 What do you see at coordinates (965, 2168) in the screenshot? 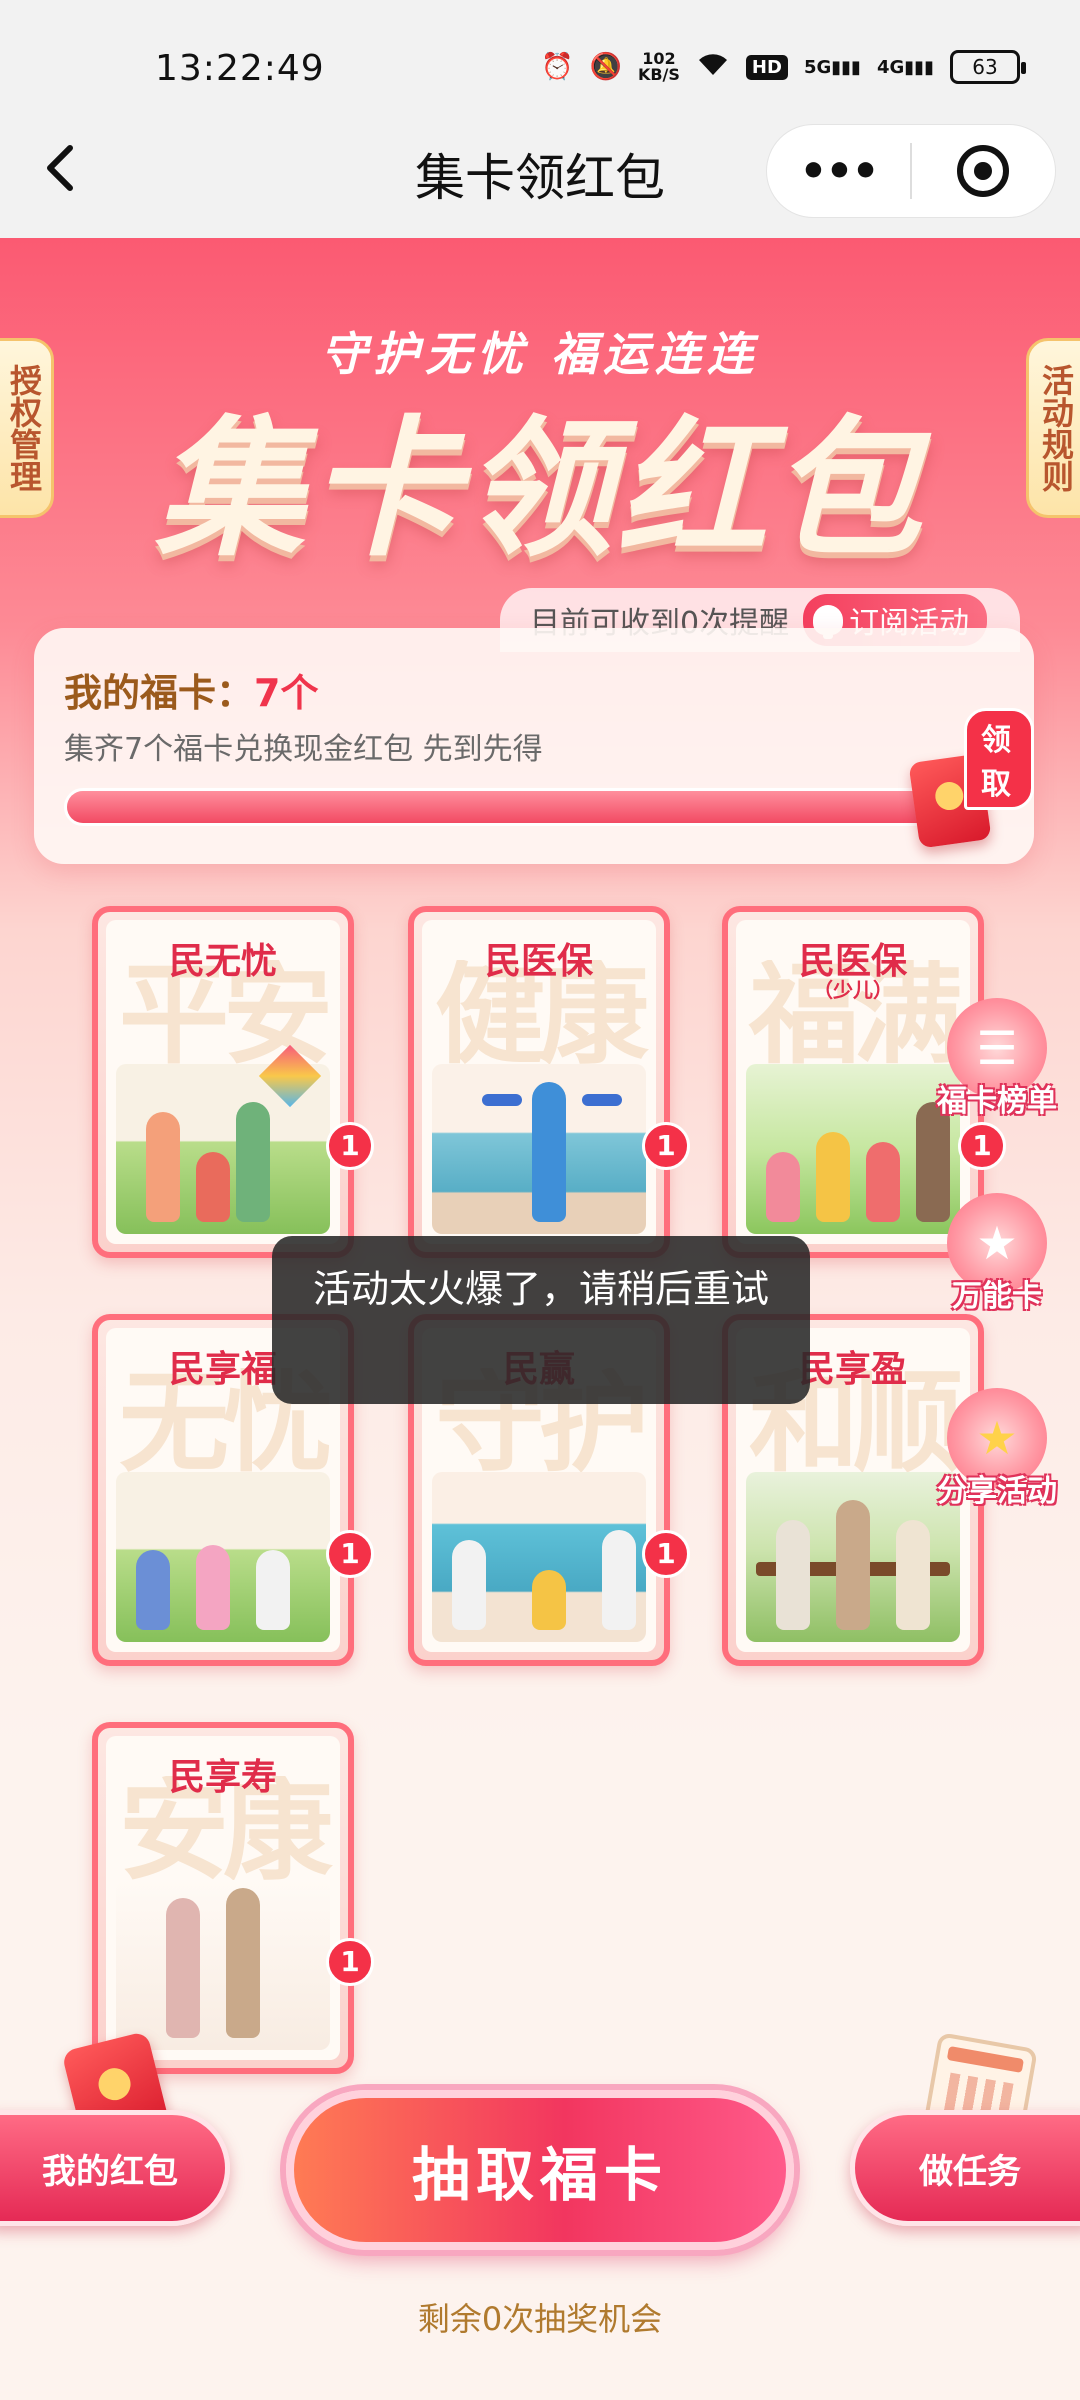
I see `tasks-button: 做任务` at bounding box center [965, 2168].